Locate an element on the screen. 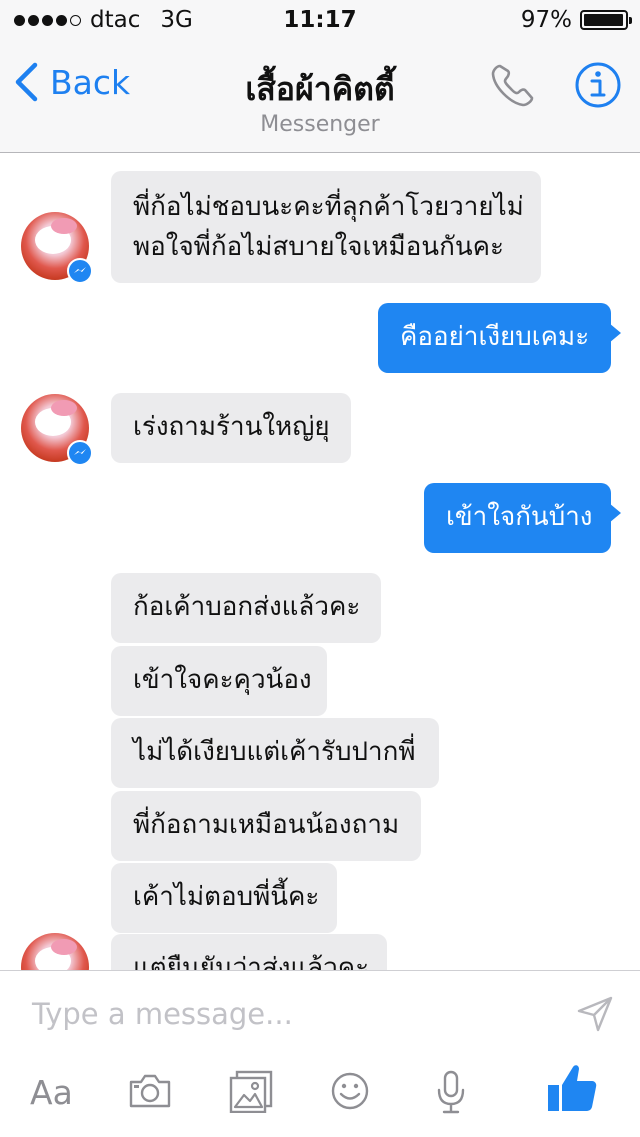  info-icon is located at coordinates (598, 85).